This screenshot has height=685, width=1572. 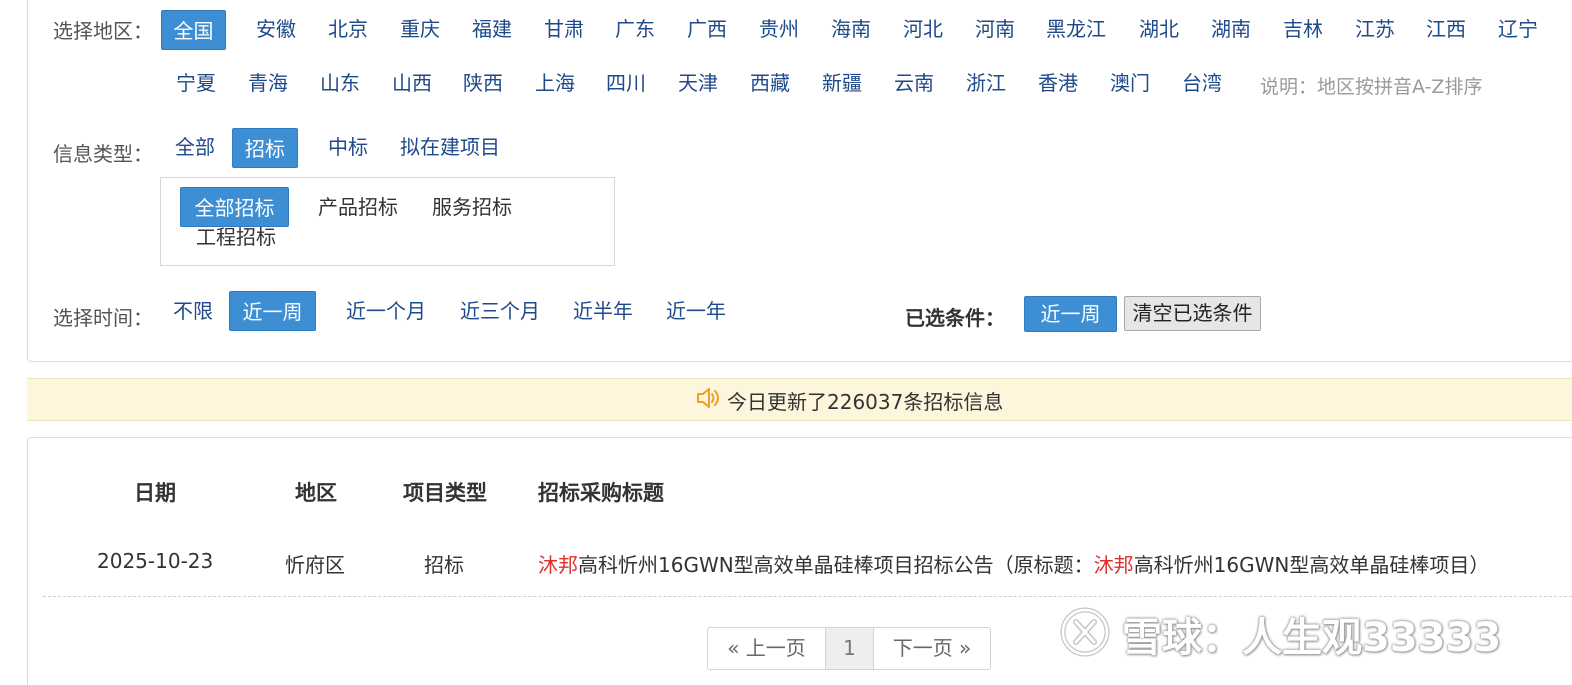 I want to click on selected-conditions-label: 已选条件：, so click(x=955, y=318).